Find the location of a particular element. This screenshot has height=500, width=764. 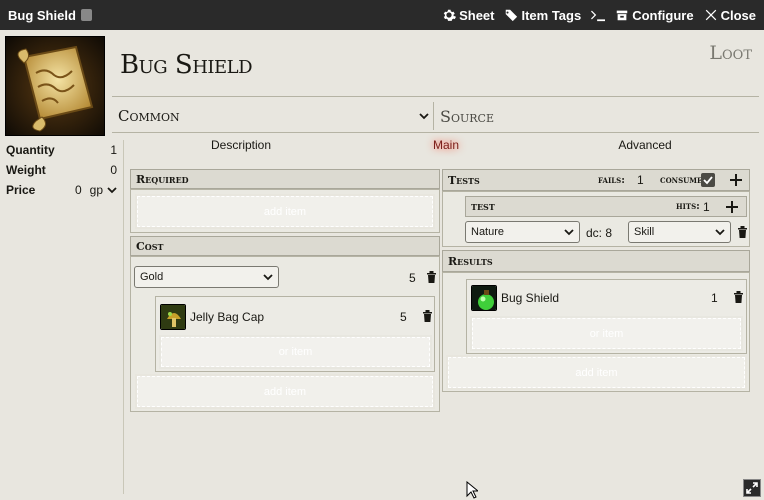

fails-value: 1 is located at coordinates (640, 180).